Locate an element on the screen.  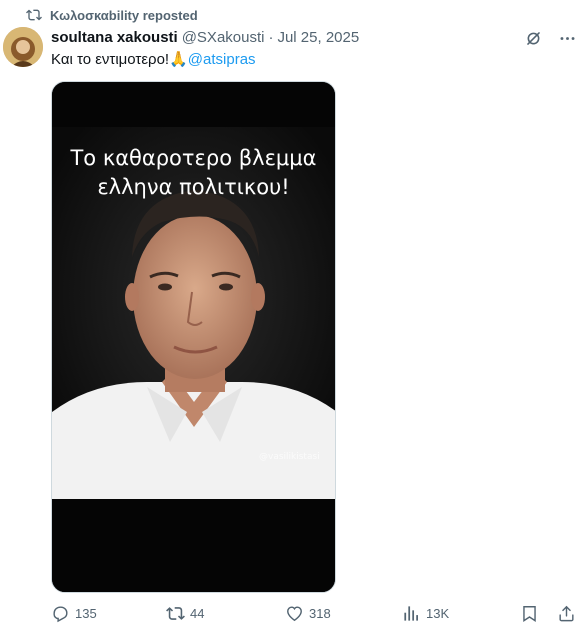
mention-link: @atsipras is located at coordinates (222, 59).